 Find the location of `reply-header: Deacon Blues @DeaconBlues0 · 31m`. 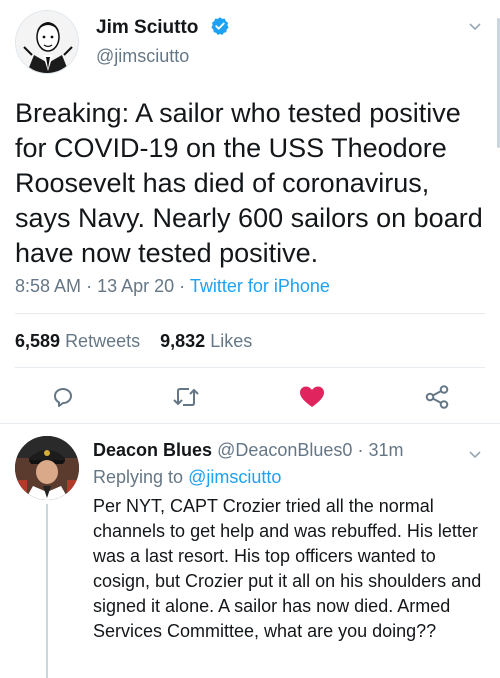

reply-header: Deacon Blues @DeaconBlues0 · 31m is located at coordinates (248, 450).